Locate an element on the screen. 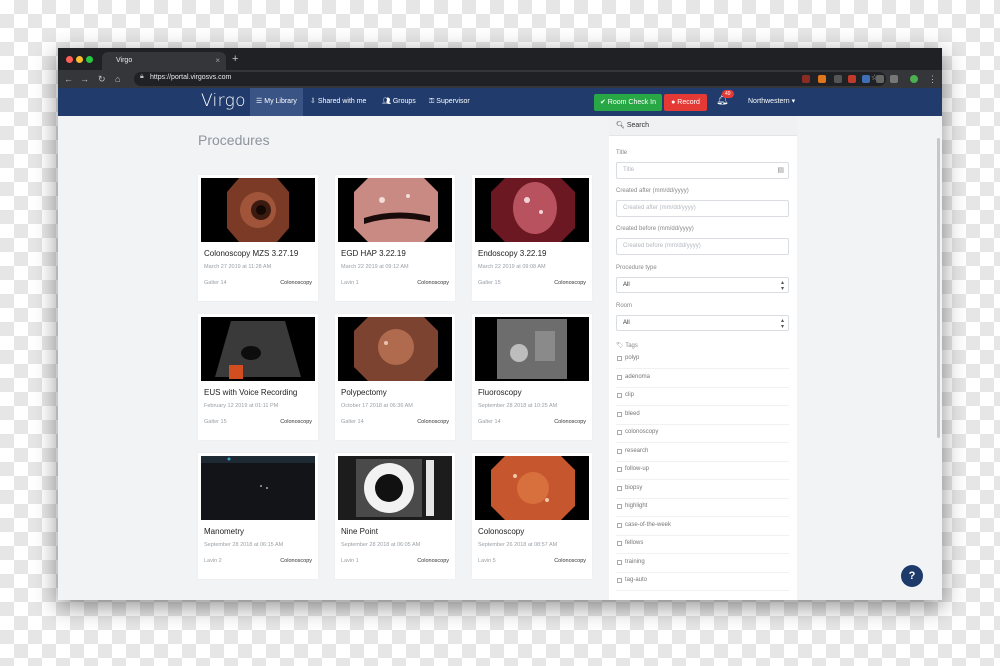  procedure-title: Manometry is located at coordinates (224, 531).